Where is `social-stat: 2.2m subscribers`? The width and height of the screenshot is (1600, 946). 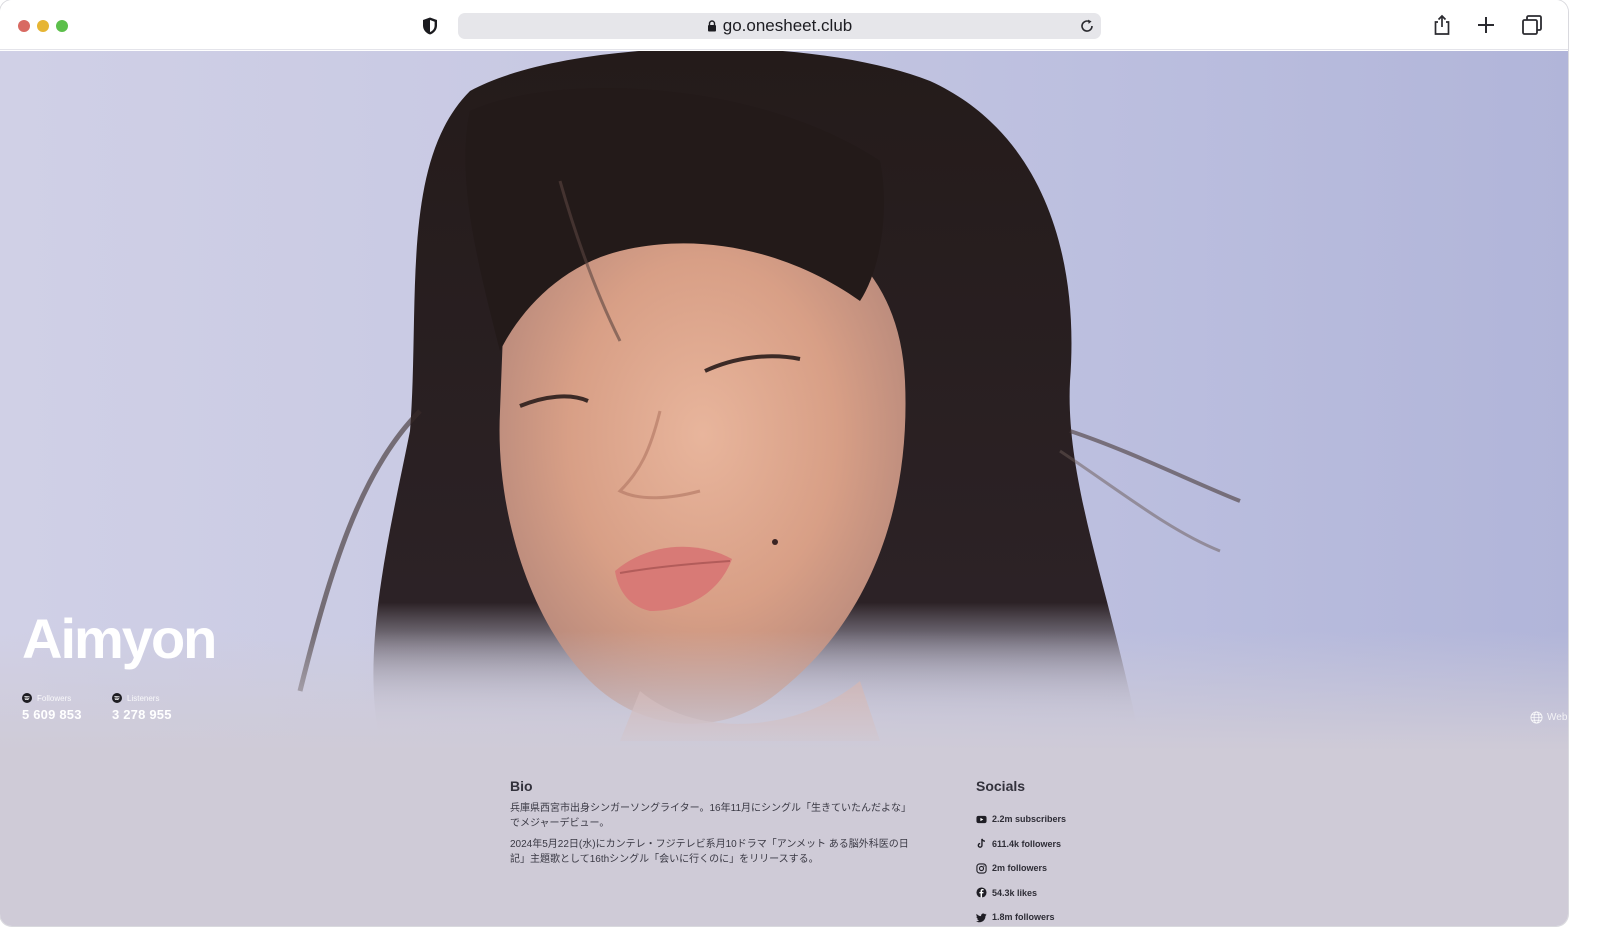 social-stat: 2.2m subscribers is located at coordinates (1029, 819).